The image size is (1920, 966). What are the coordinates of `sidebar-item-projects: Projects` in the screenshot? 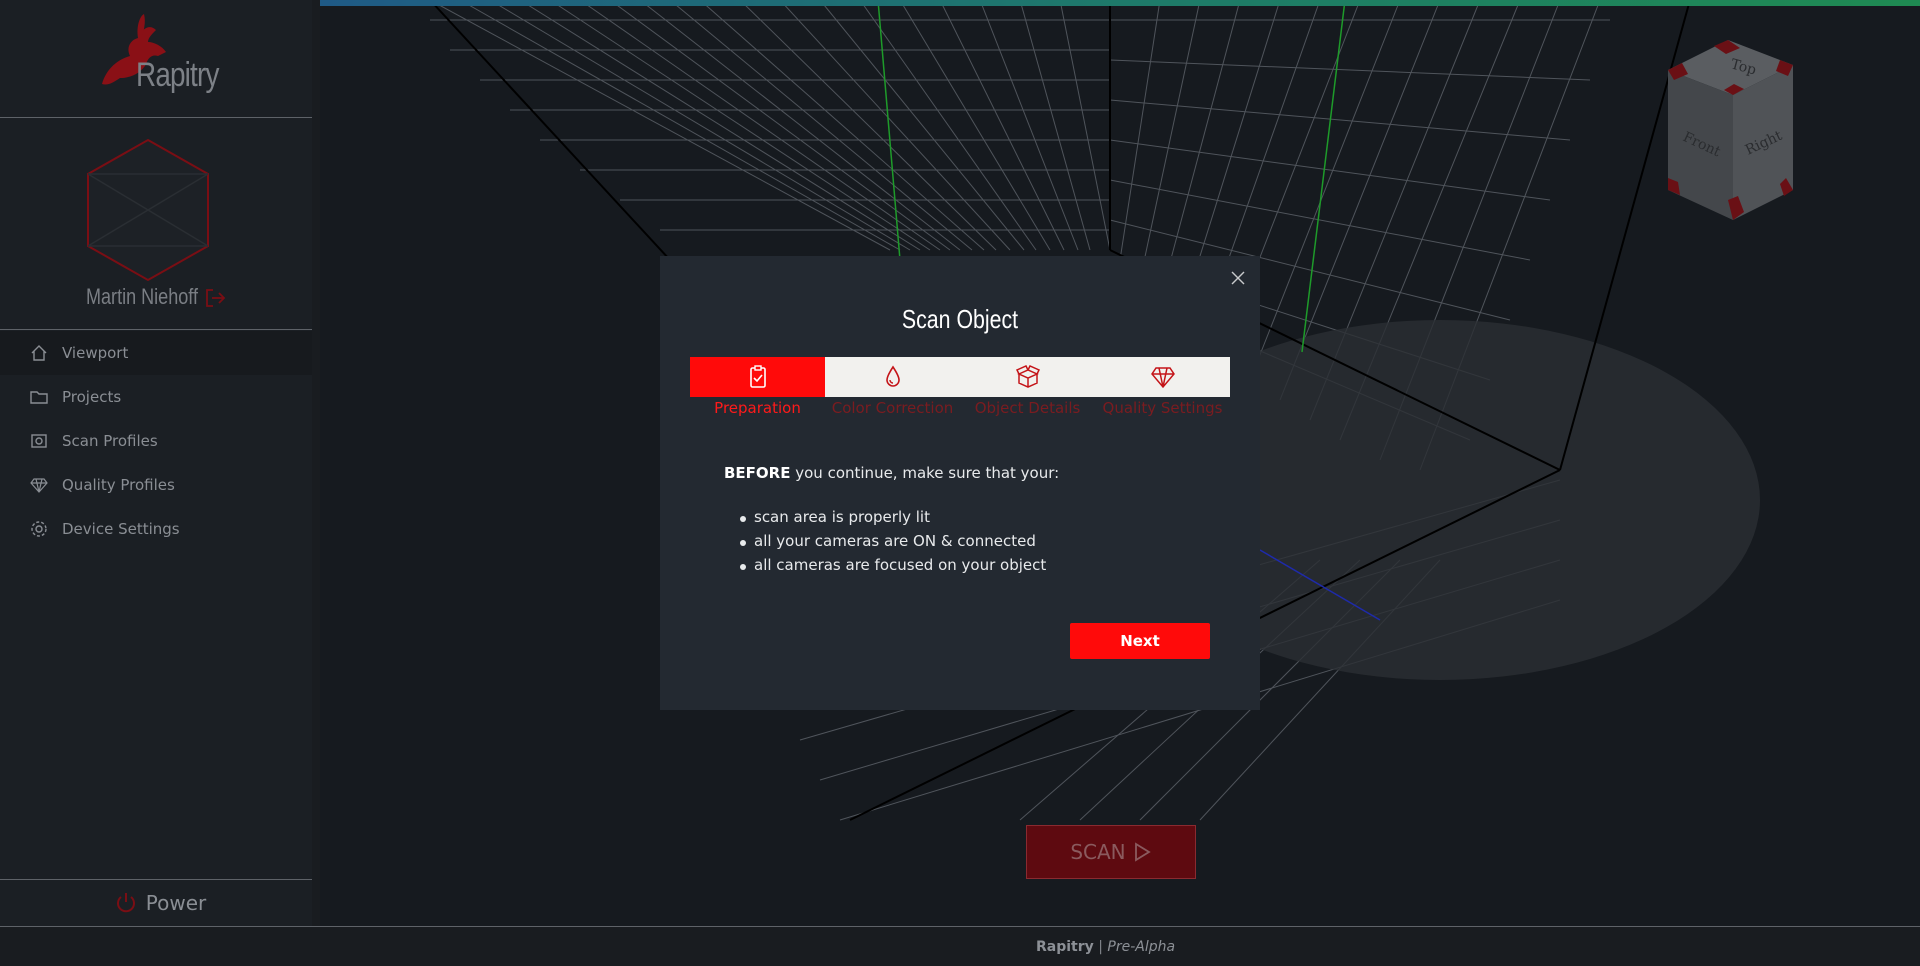 It's located at (160, 397).